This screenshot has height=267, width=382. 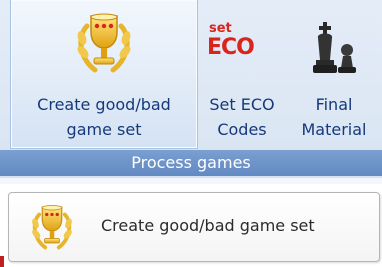 What do you see at coordinates (191, 163) in the screenshot?
I see `ribbon-group-label: Process games` at bounding box center [191, 163].